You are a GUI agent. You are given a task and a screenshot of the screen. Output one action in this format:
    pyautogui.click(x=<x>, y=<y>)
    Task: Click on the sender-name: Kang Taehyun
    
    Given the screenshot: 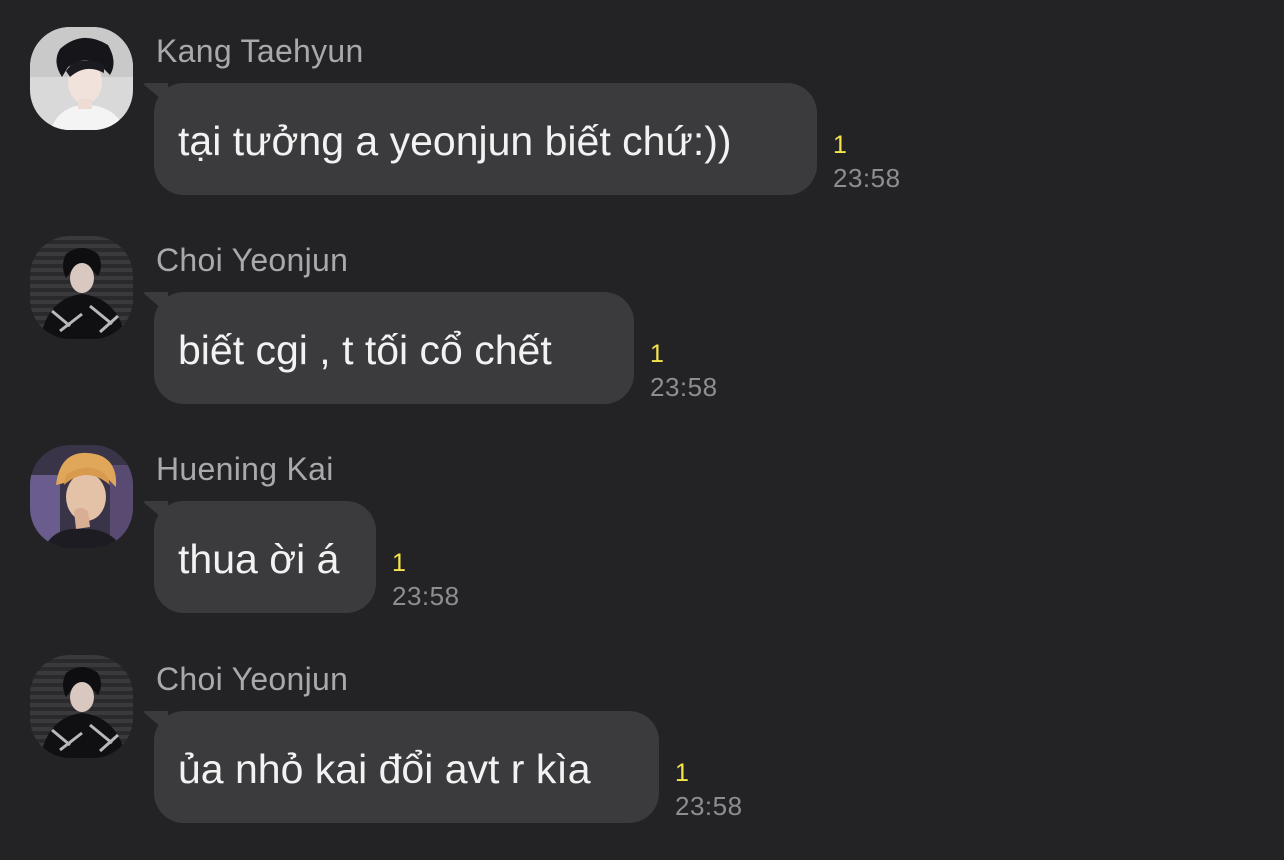 What is the action you would take?
    pyautogui.click(x=260, y=51)
    